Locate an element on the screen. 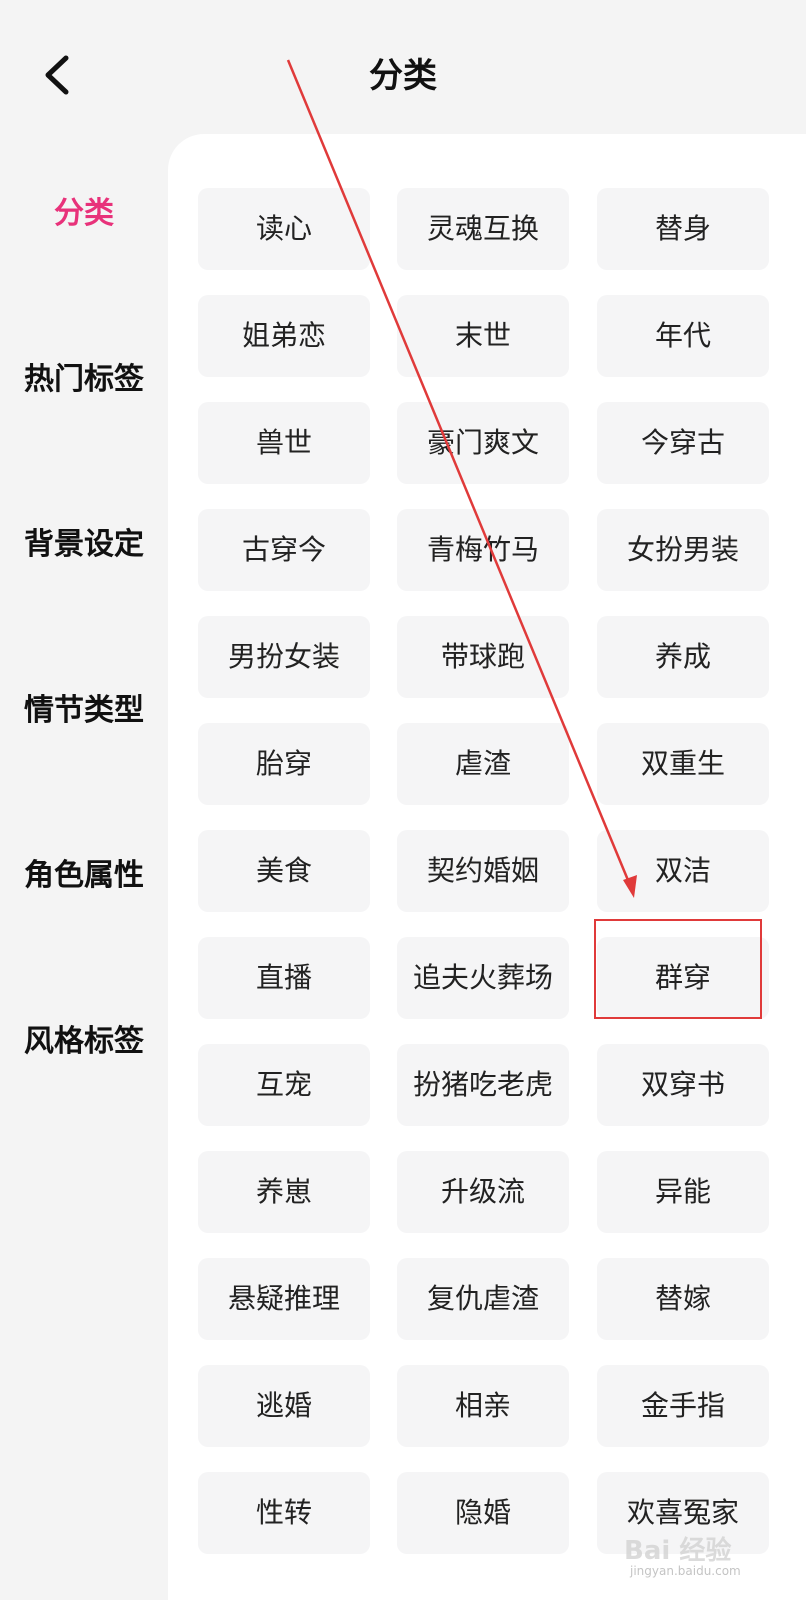 This screenshot has width=806, height=1600. sidebar-item-style-tags: 风格标签 is located at coordinates (84, 1042).